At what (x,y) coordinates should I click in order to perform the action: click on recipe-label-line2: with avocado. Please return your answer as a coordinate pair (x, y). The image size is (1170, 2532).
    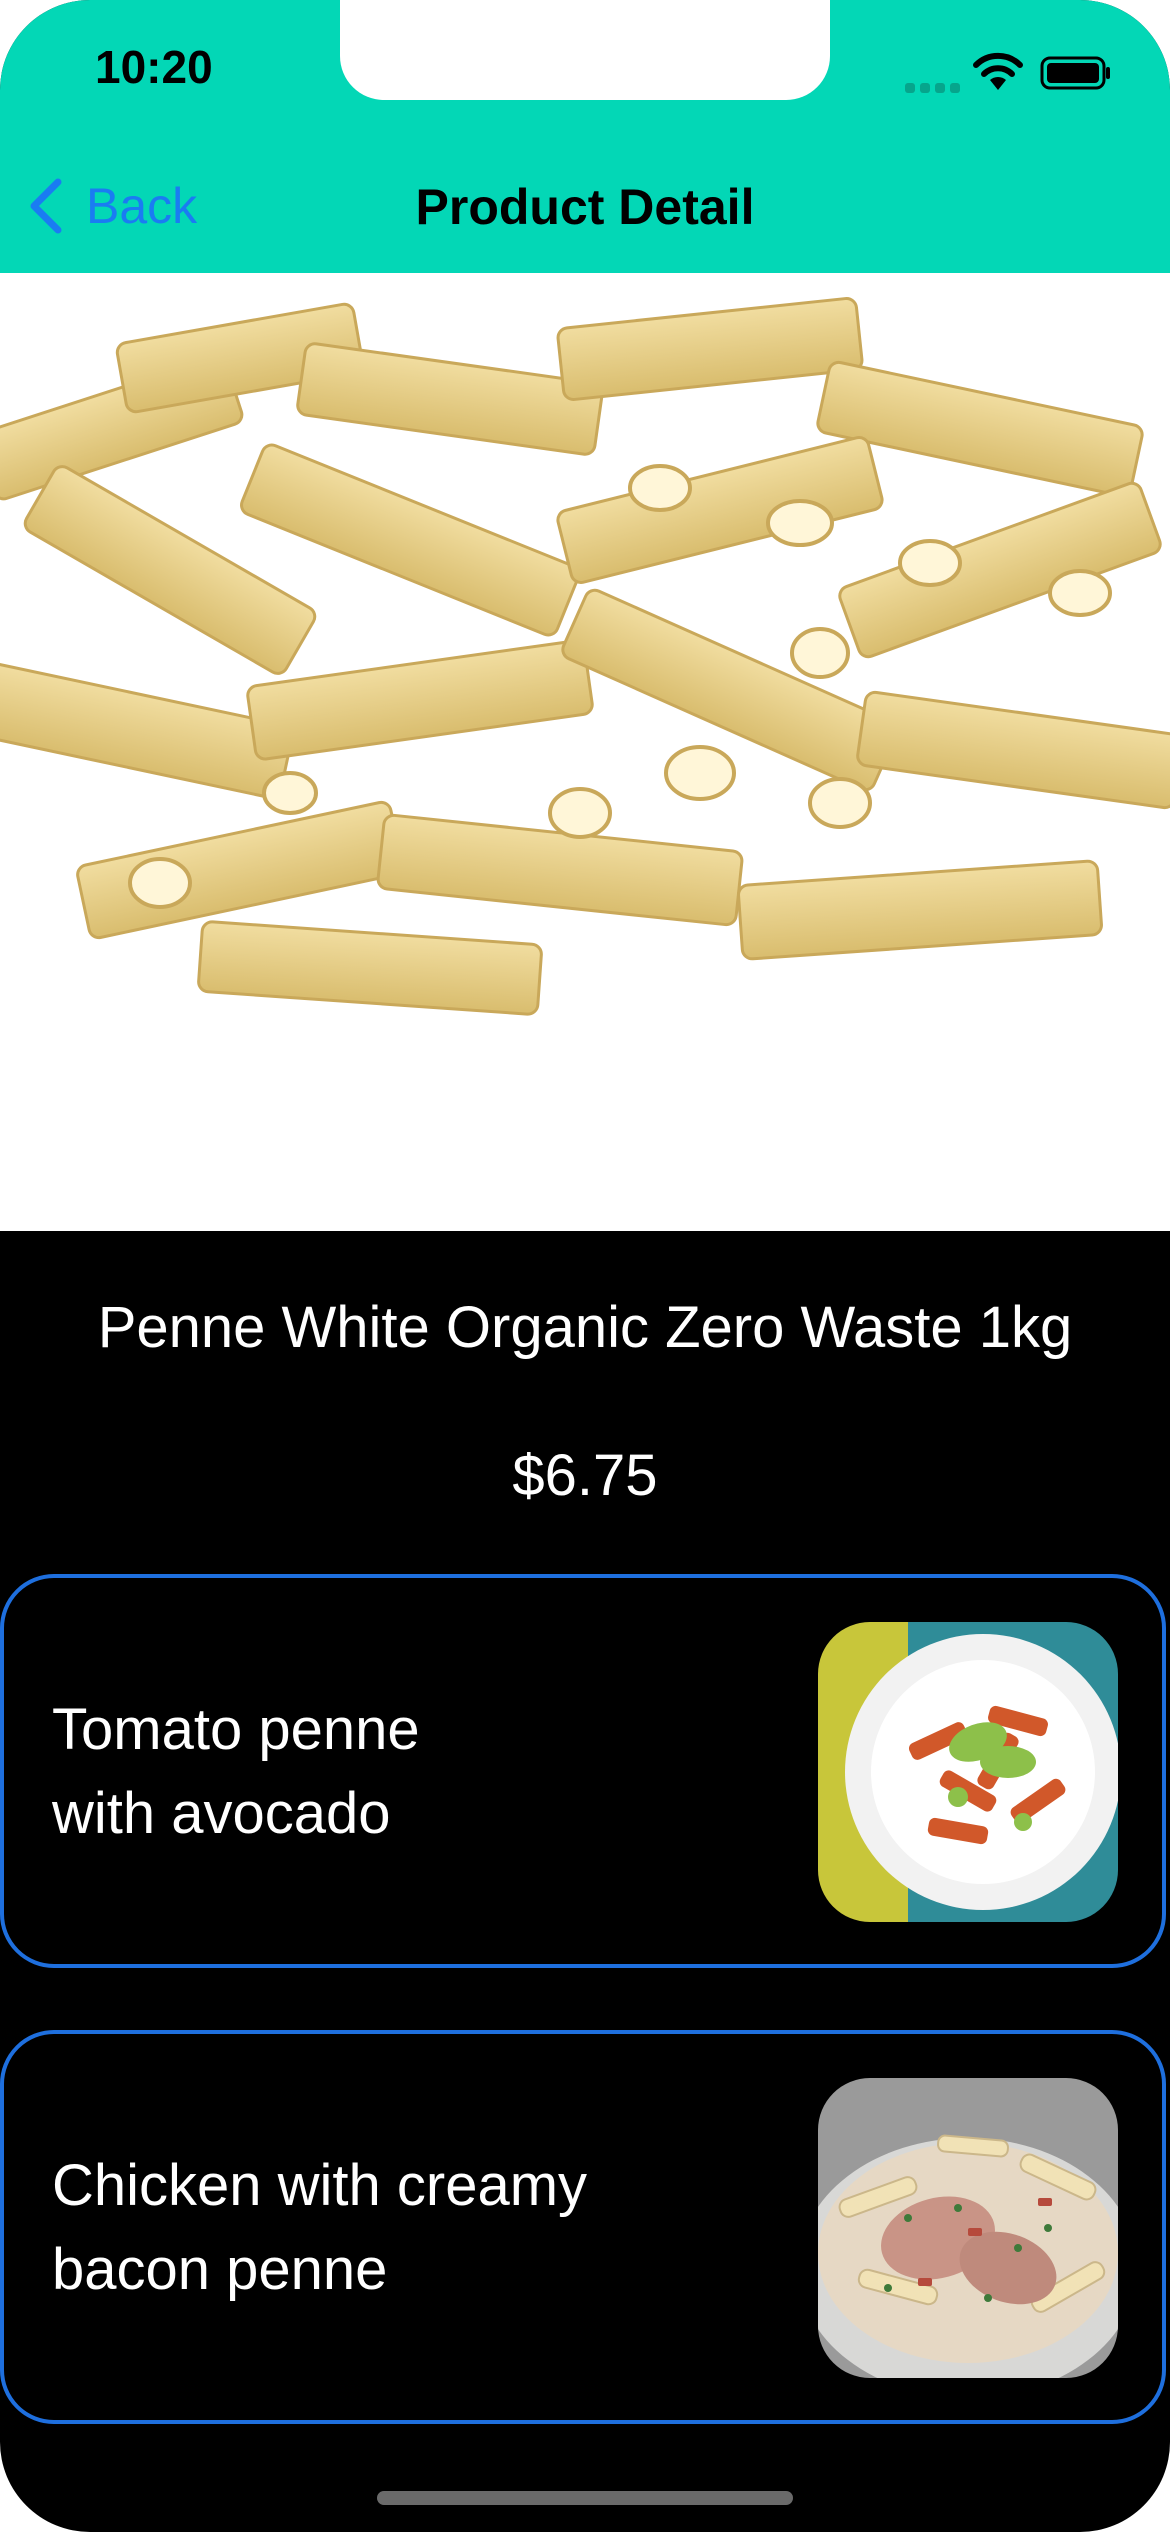
    Looking at the image, I should click on (221, 1813).